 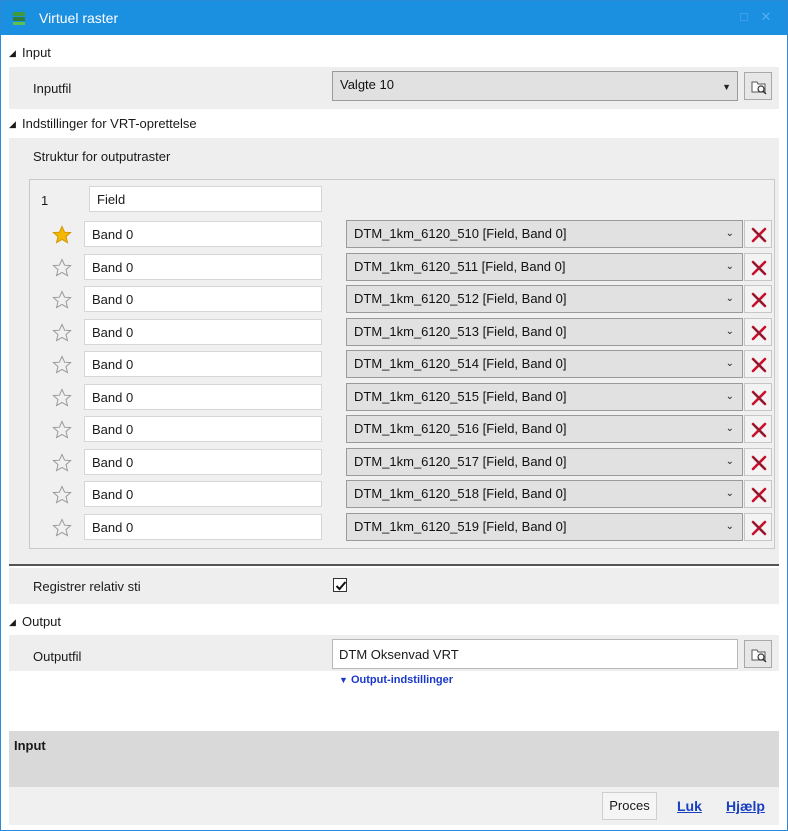 I want to click on button-bar, so click(x=394, y=806).